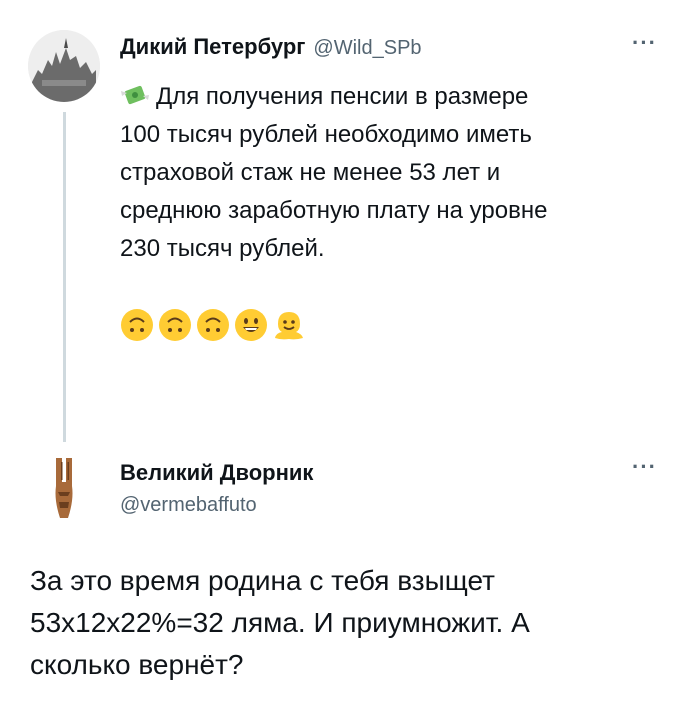  Describe the element at coordinates (188, 505) in the screenshot. I see `author-handle: @vermebaffuto` at that location.